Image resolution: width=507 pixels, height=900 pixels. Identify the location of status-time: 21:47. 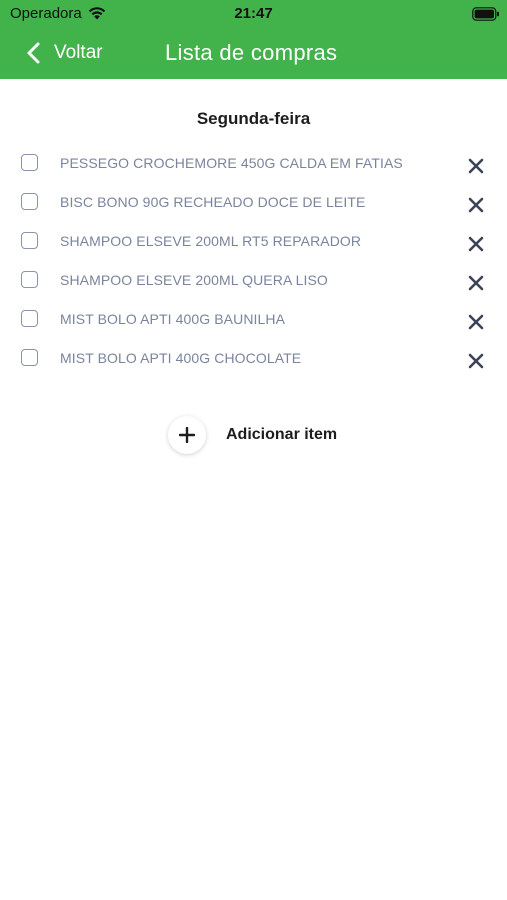
(253, 13).